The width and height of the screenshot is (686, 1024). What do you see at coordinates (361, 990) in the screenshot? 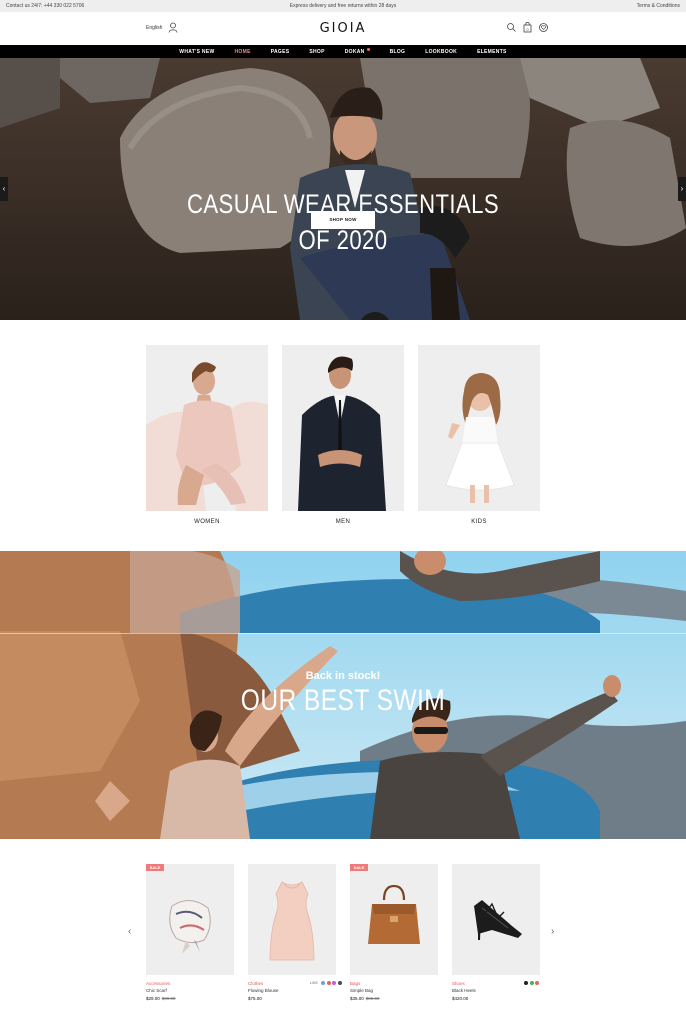
I see `product-name: Simple Bag` at bounding box center [361, 990].